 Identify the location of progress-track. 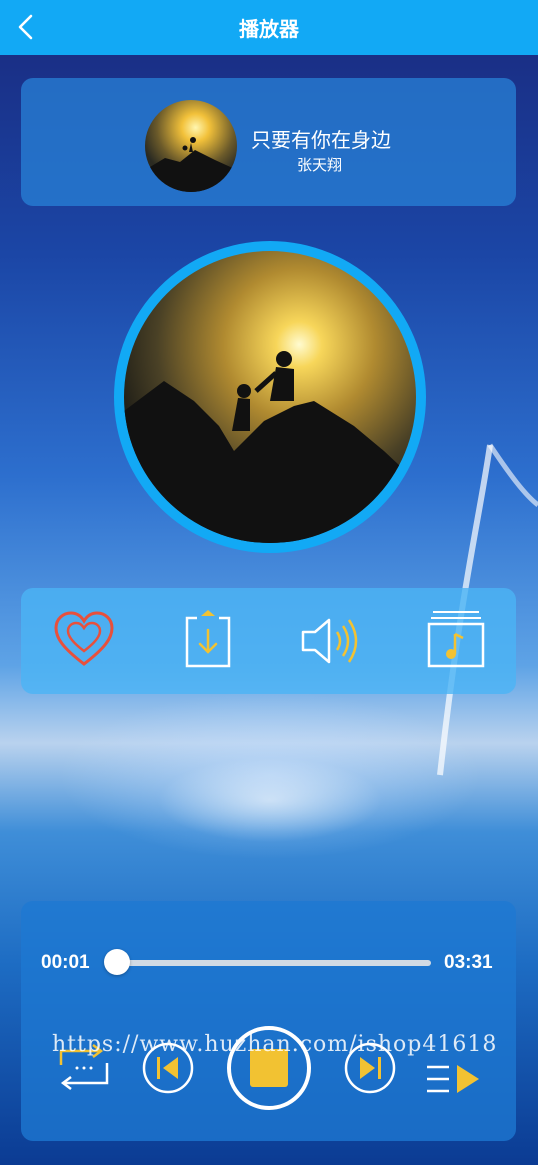
(272, 963).